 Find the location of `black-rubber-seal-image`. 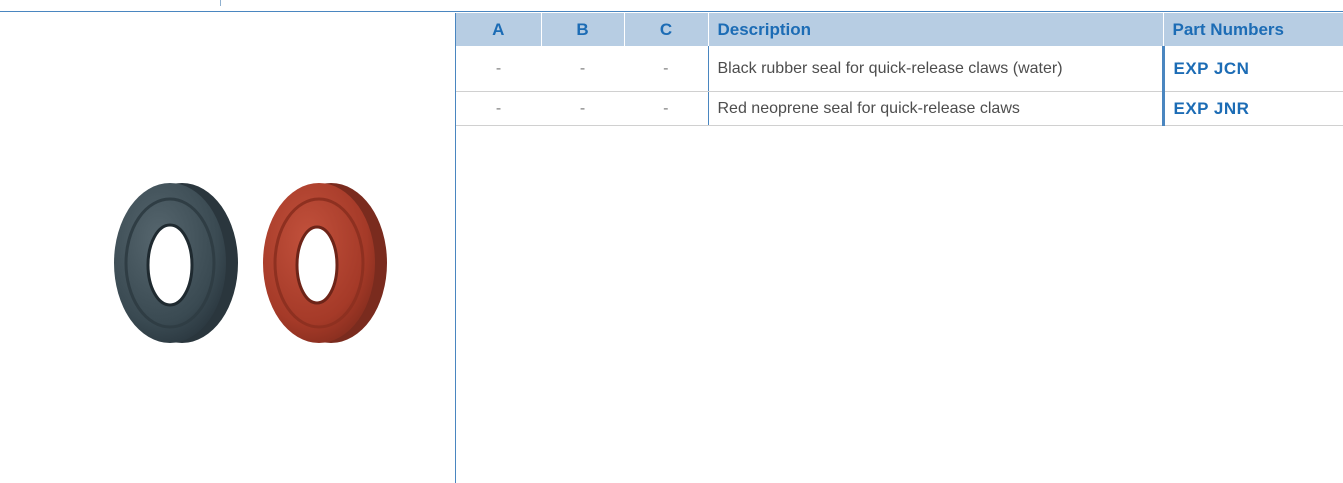

black-rubber-seal-image is located at coordinates (176, 263).